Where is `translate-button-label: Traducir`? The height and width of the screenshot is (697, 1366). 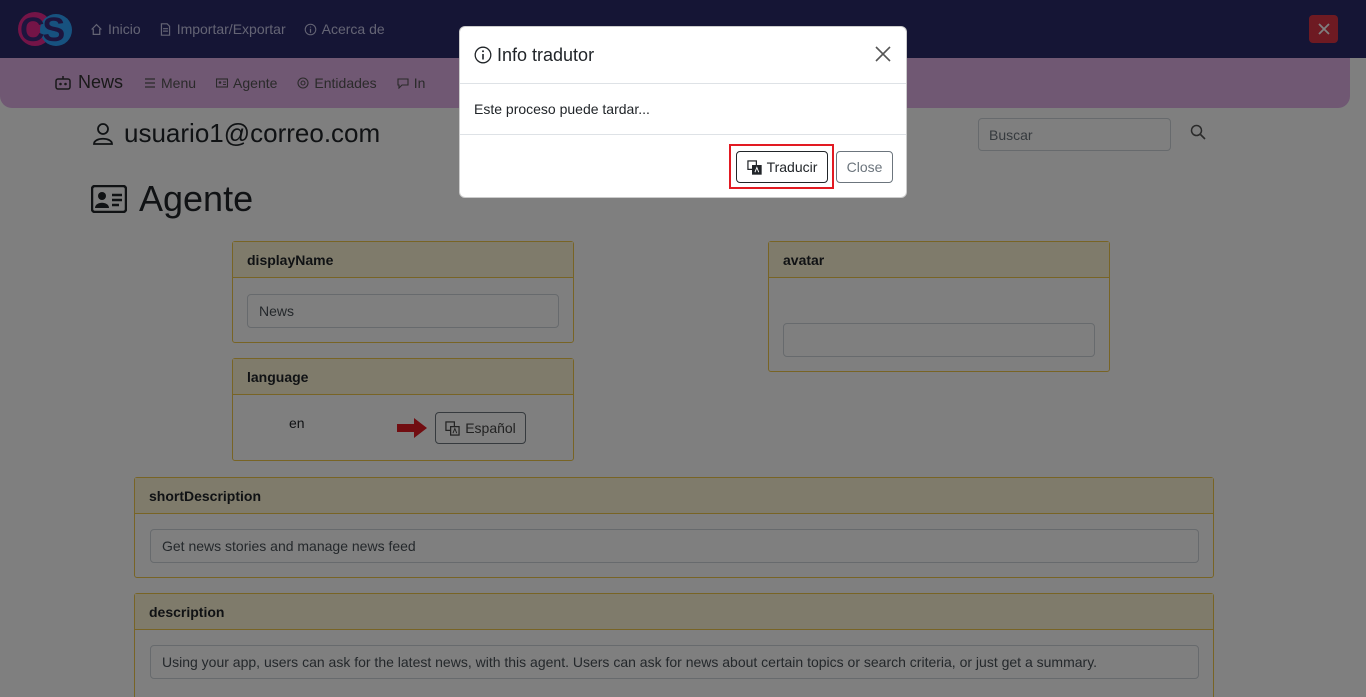
translate-button-label: Traducir is located at coordinates (792, 167).